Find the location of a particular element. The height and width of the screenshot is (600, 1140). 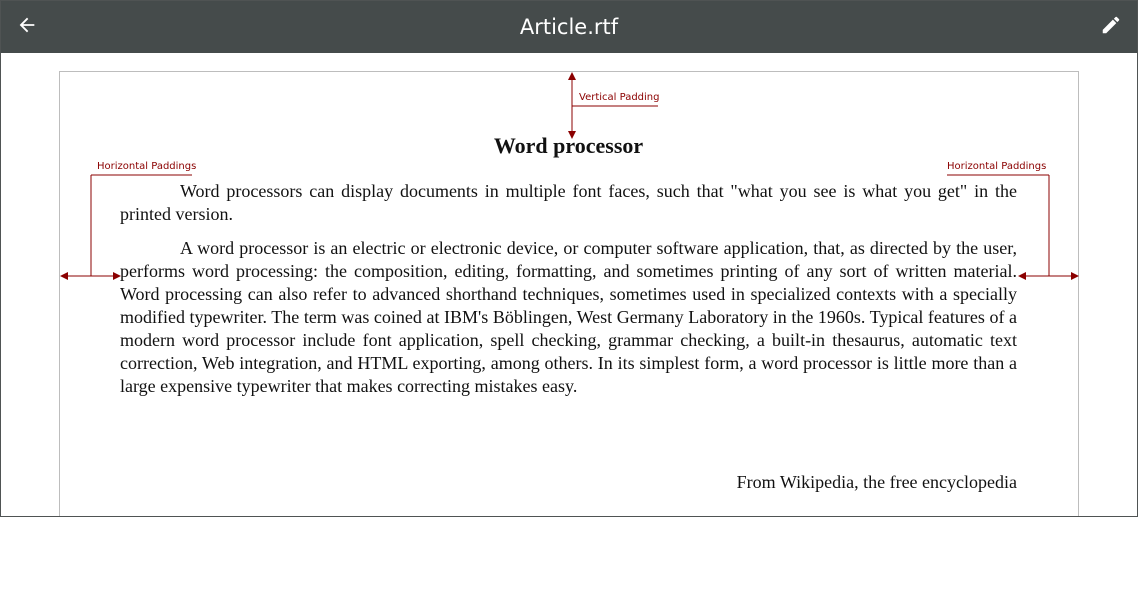

title-bar: Article.rtf is located at coordinates (569, 27).